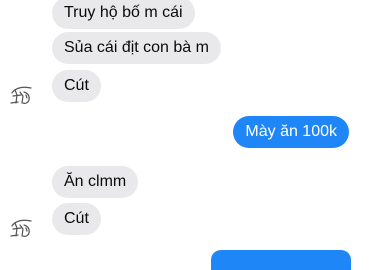 Image resolution: width=374 pixels, height=270 pixels. Describe the element at coordinates (95, 182) in the screenshot. I see `message-bubble-received: Ăn clmm` at that location.